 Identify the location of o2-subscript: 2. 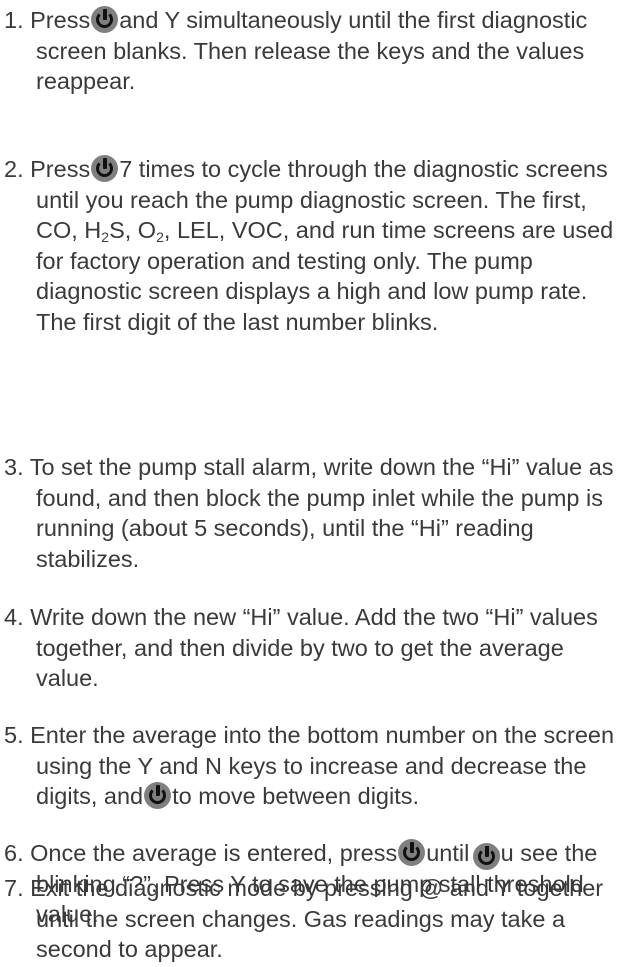
(160, 237).